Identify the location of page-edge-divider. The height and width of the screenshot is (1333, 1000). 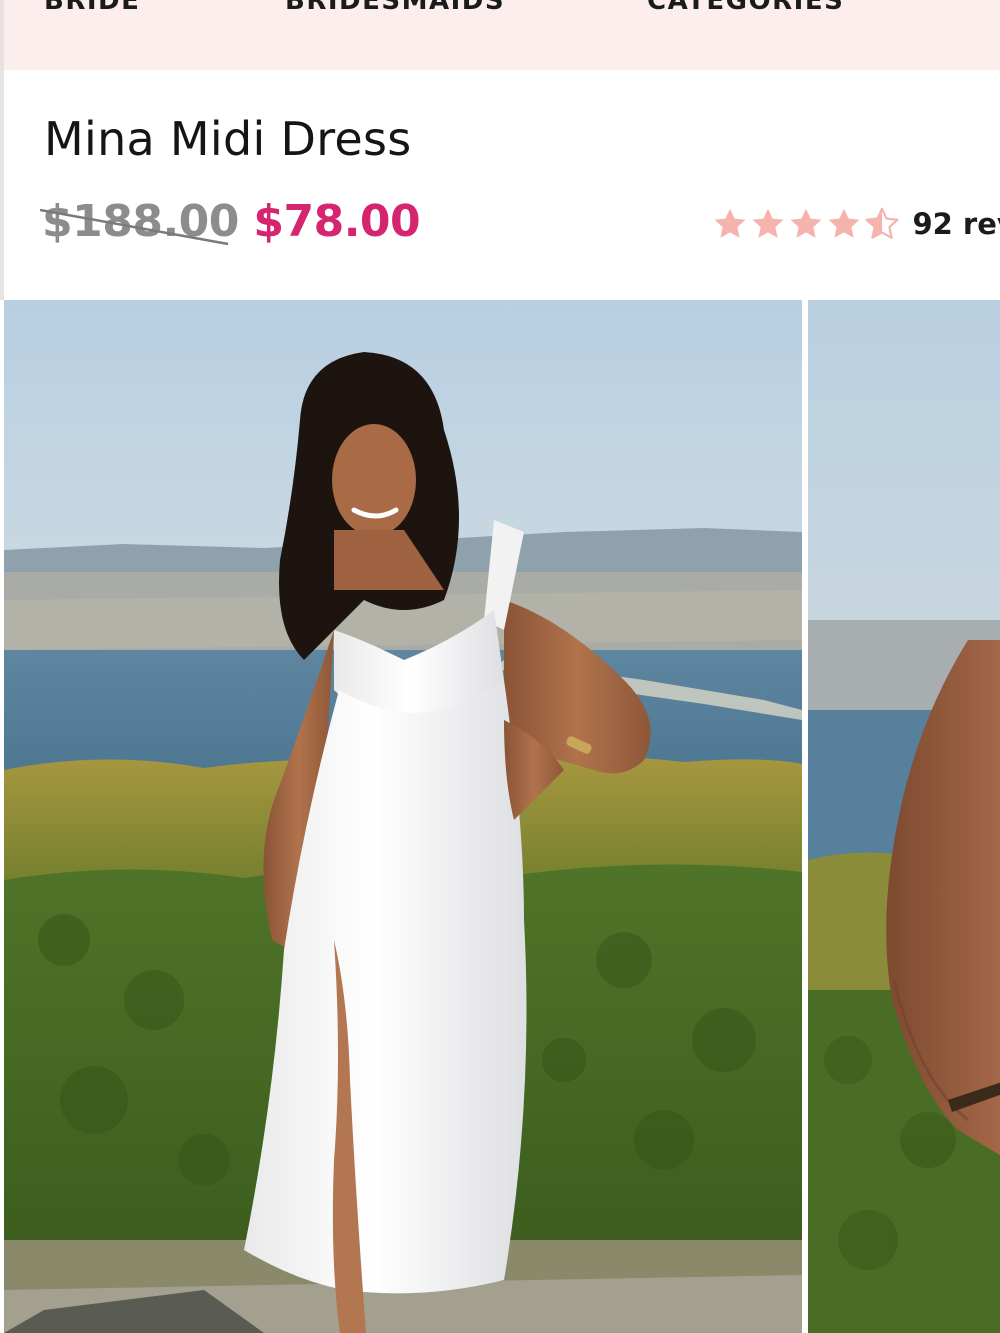
(2, 185).